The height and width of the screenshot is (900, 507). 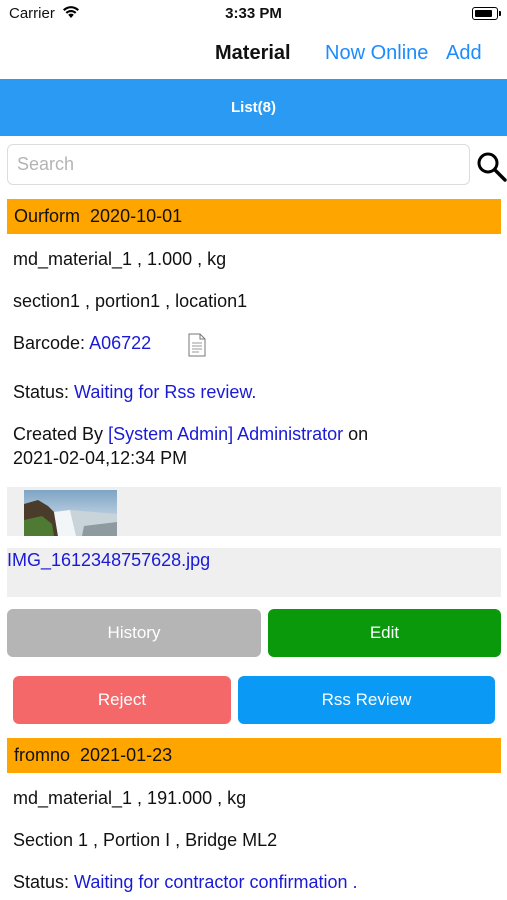 I want to click on add-button: Add, so click(x=464, y=53).